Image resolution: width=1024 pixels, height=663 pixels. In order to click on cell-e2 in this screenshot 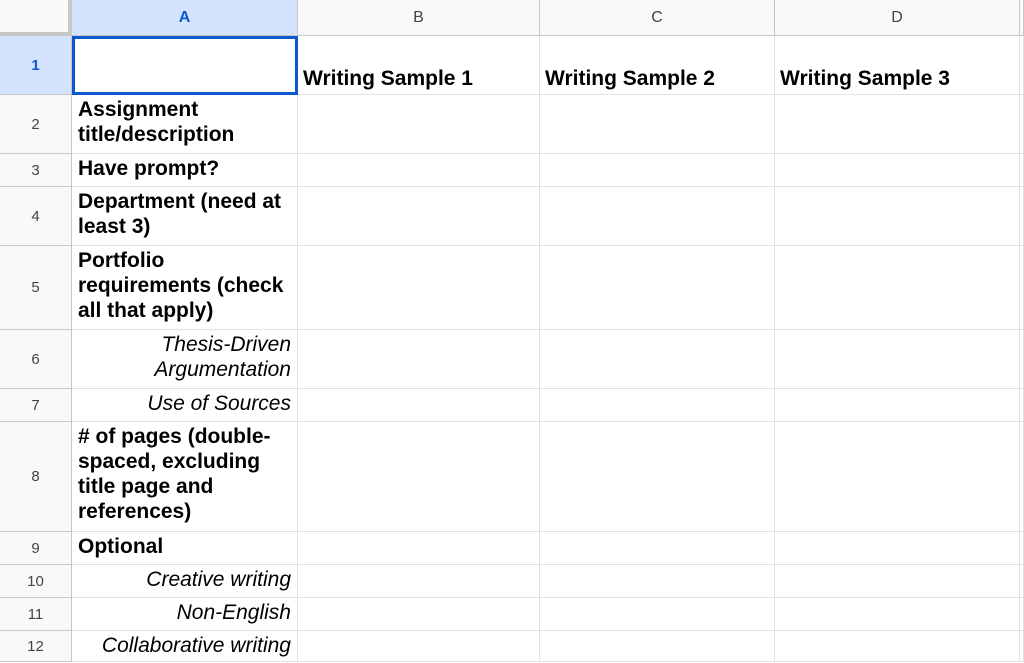, I will do `click(1022, 124)`.